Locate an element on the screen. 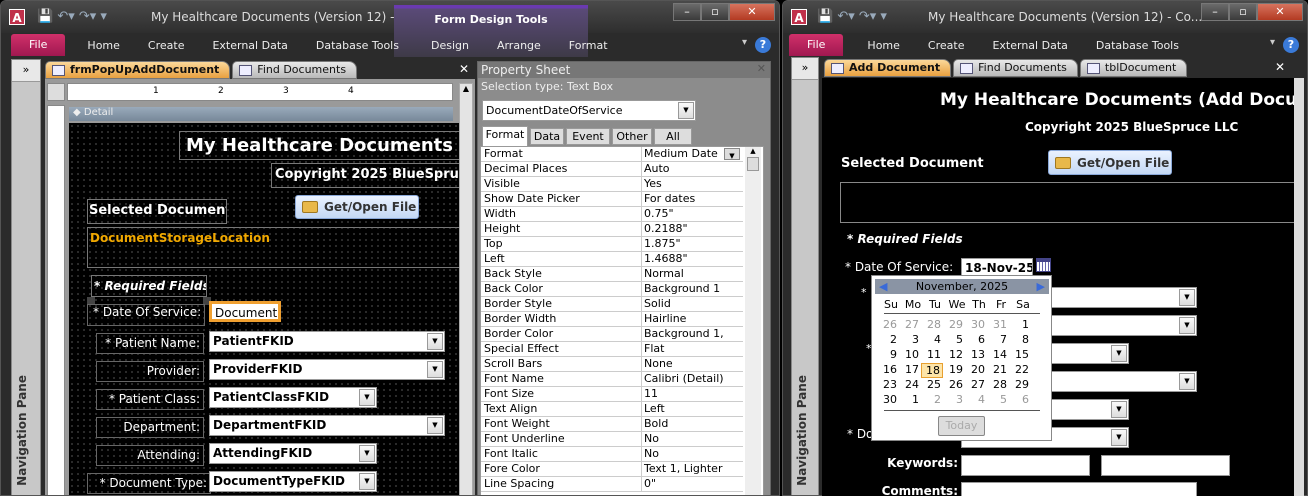  property-row: Border Color Background 1, Dar is located at coordinates (612, 340).